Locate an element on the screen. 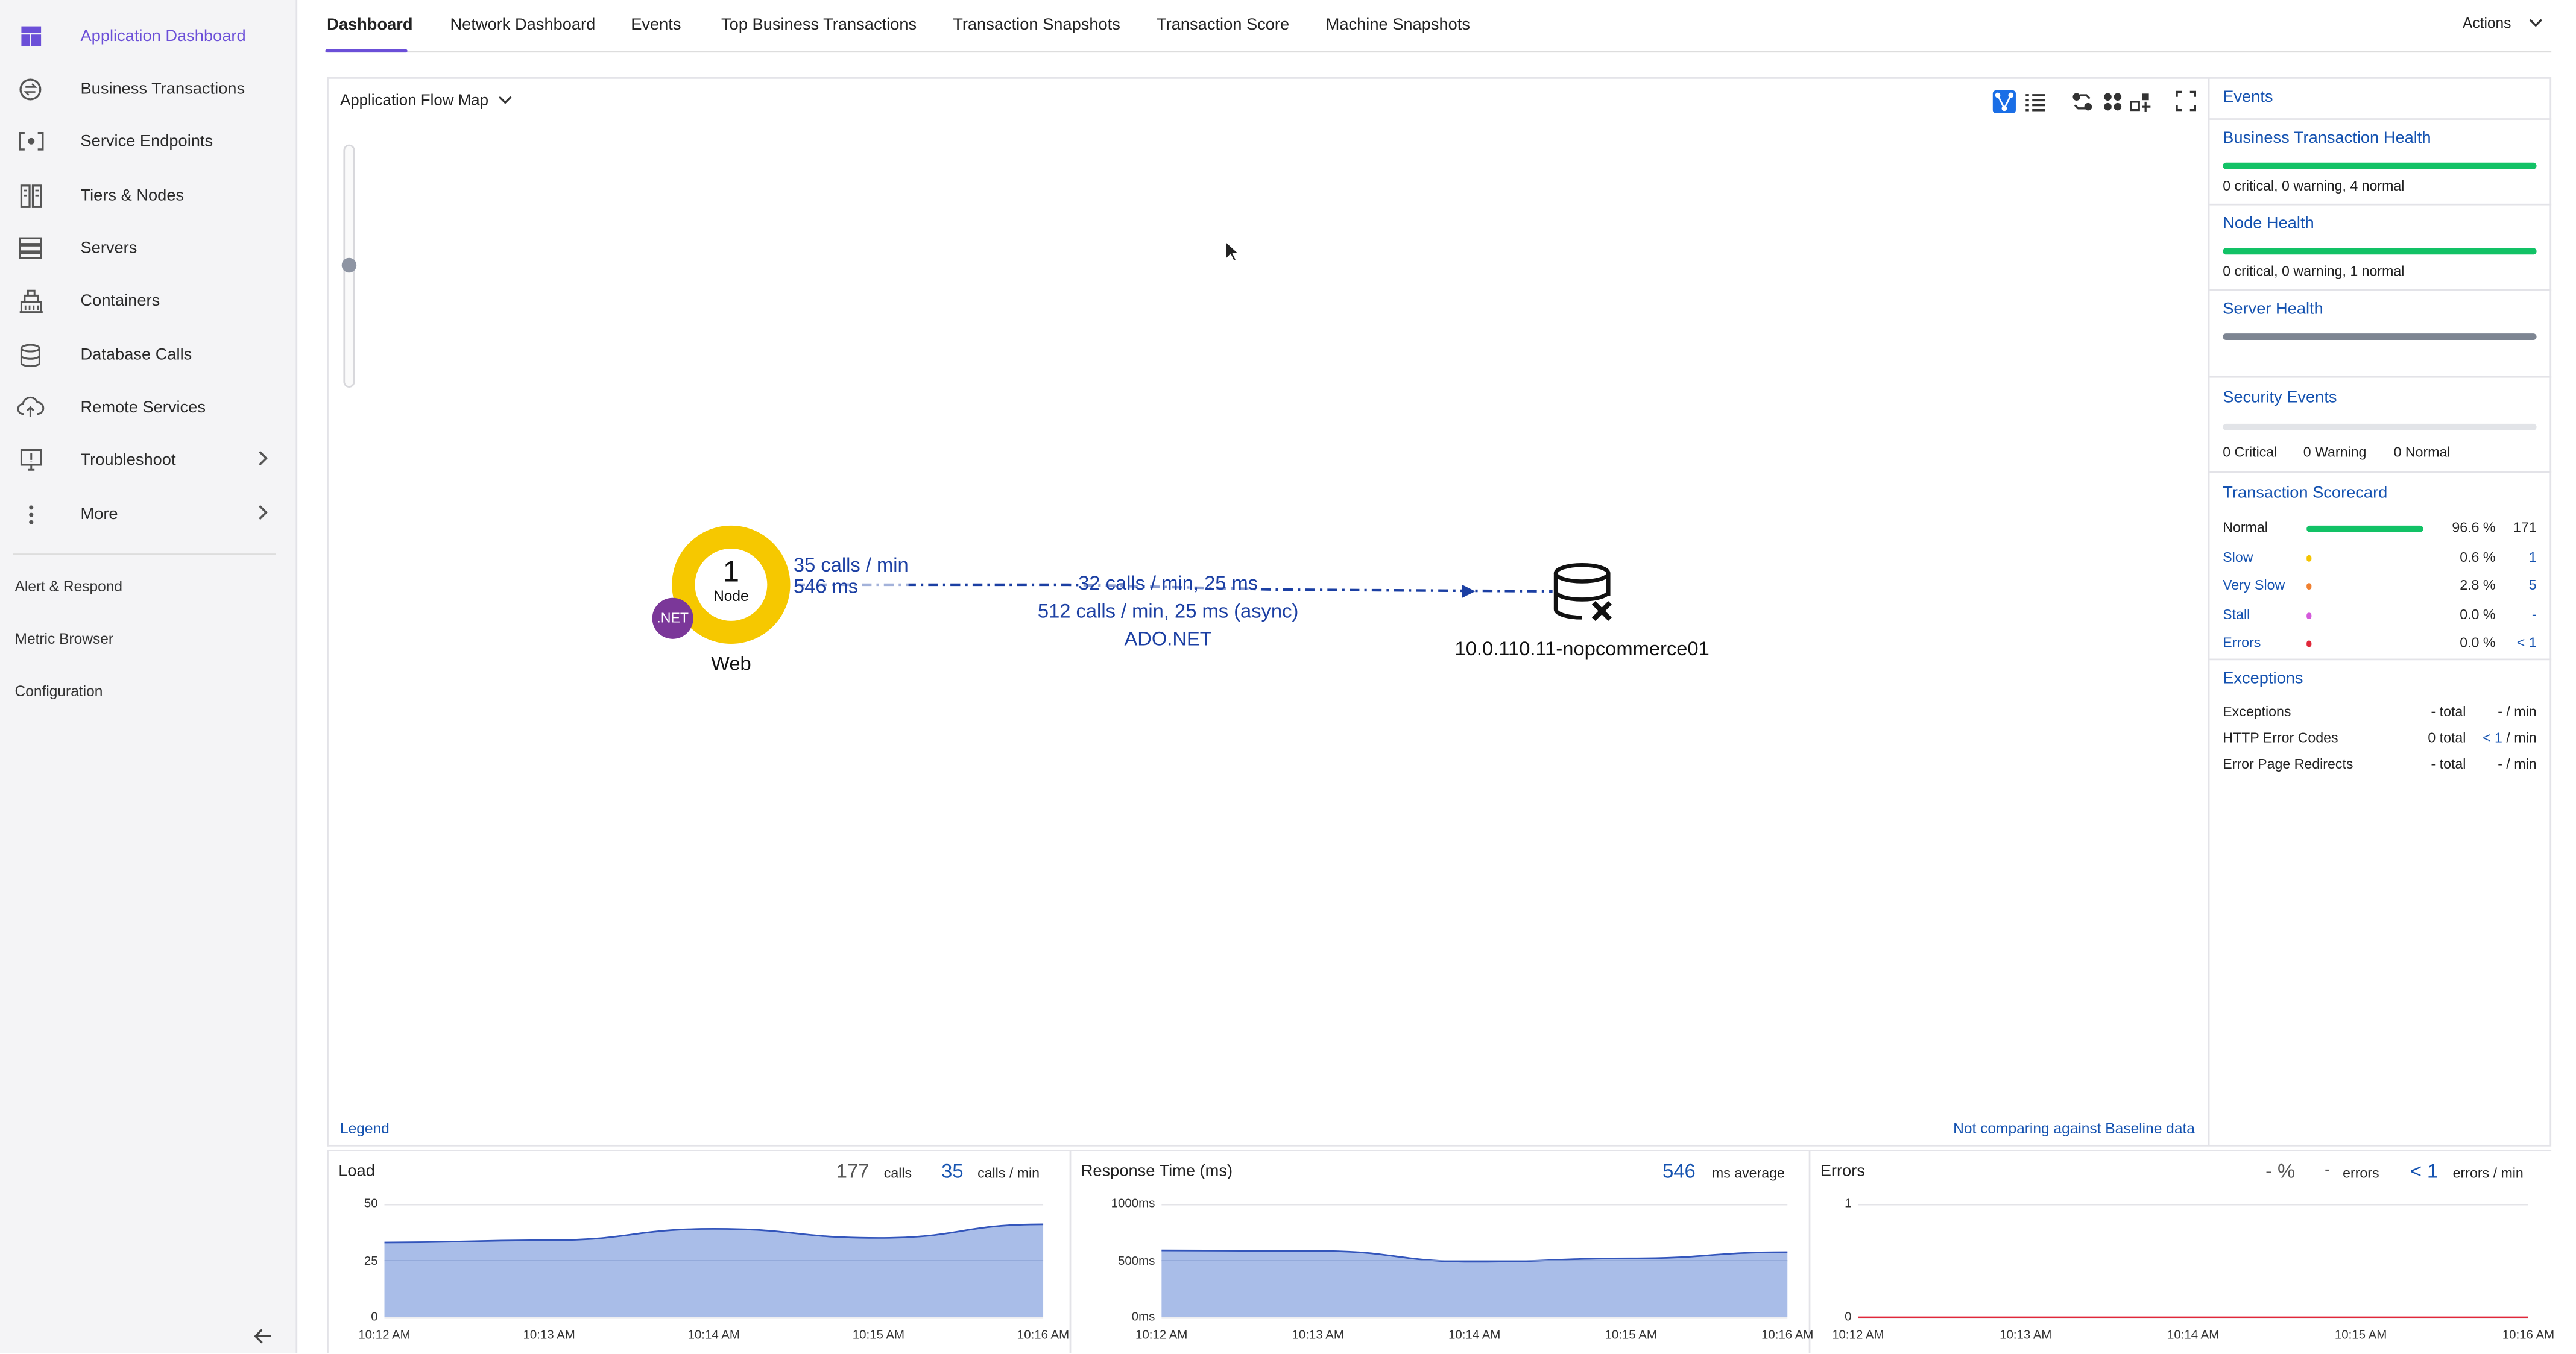  events-link: Events is located at coordinates (2248, 98).